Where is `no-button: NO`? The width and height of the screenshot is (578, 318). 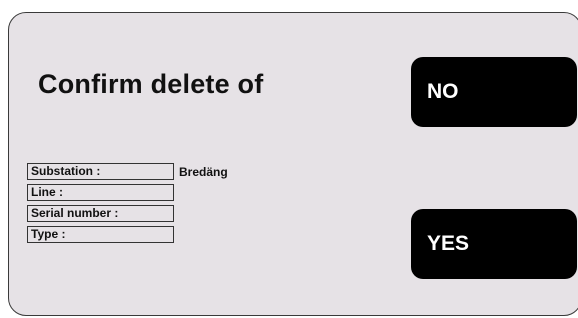
no-button: NO is located at coordinates (494, 92).